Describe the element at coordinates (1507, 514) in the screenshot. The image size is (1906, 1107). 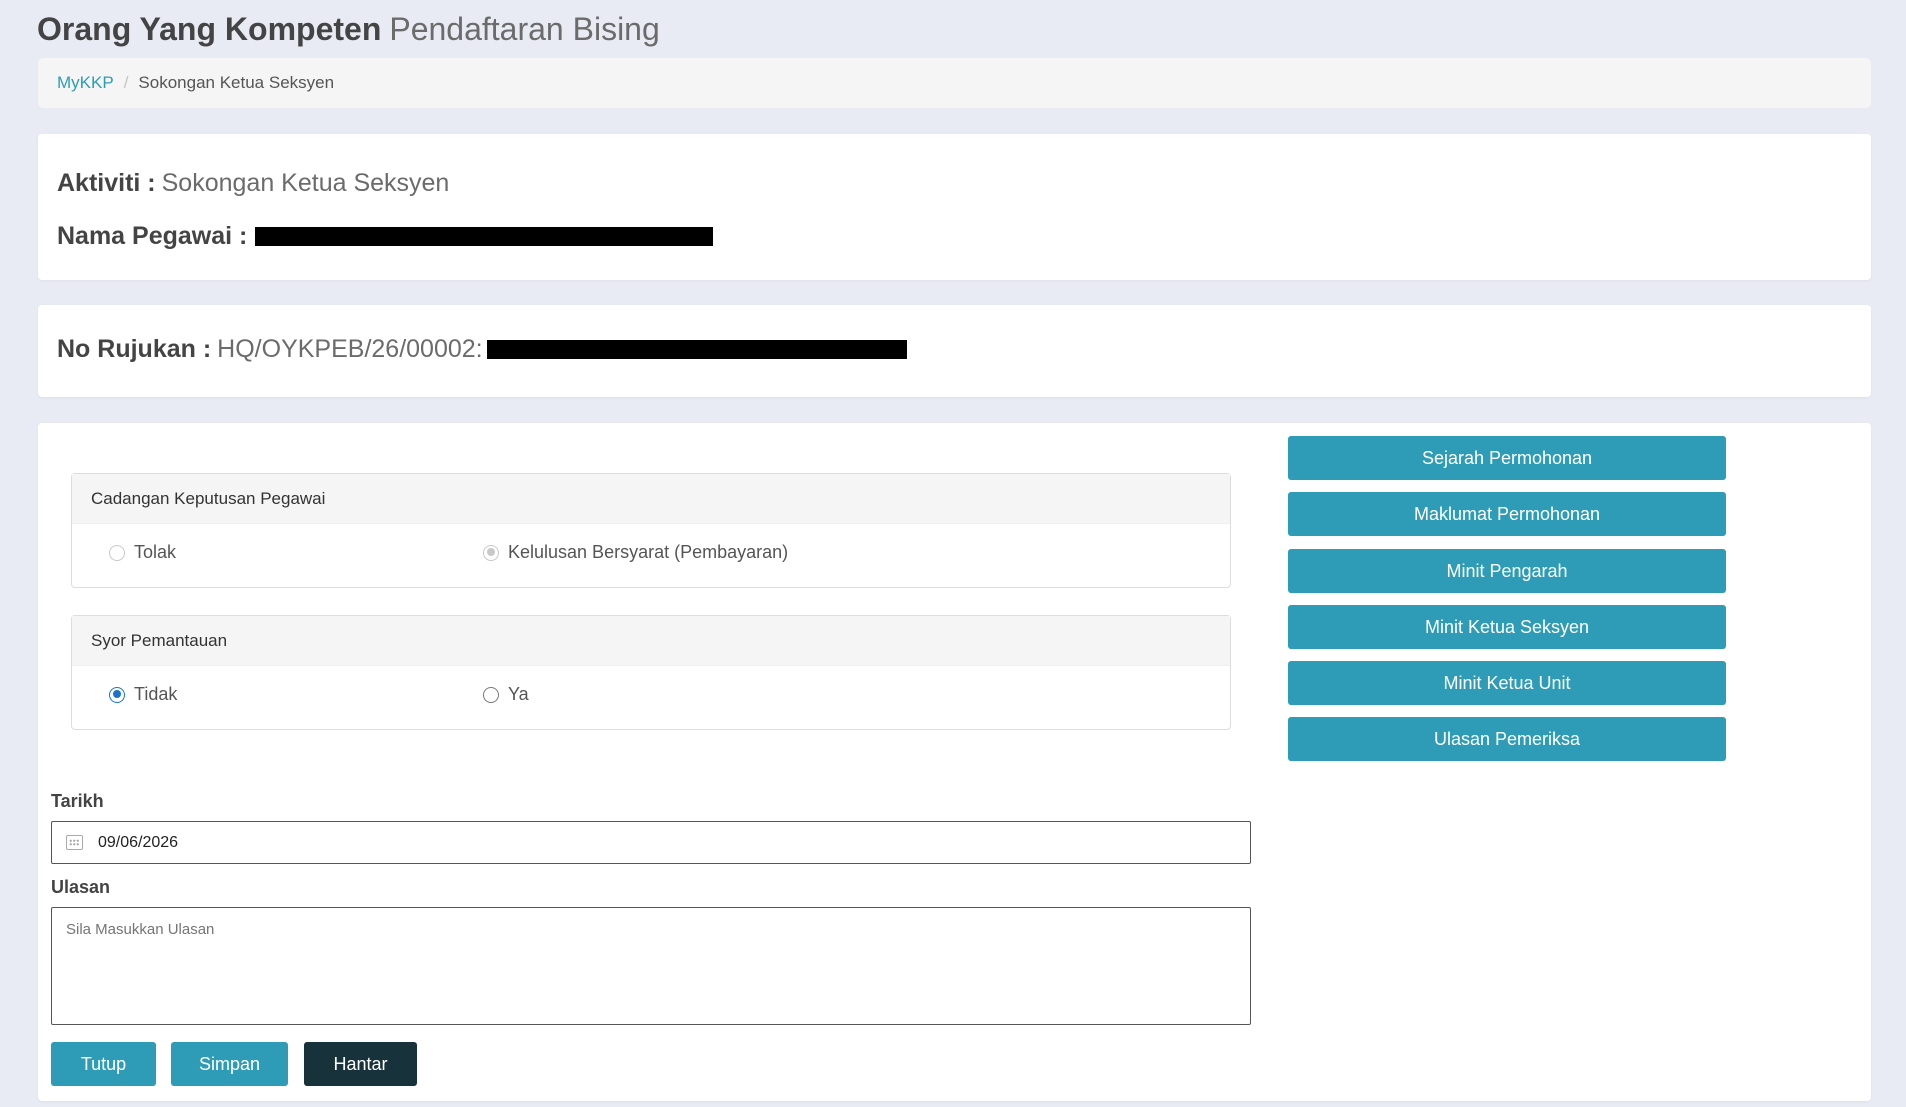
I see `maklumat-permohonan-button: Maklumat Permohonan` at that location.